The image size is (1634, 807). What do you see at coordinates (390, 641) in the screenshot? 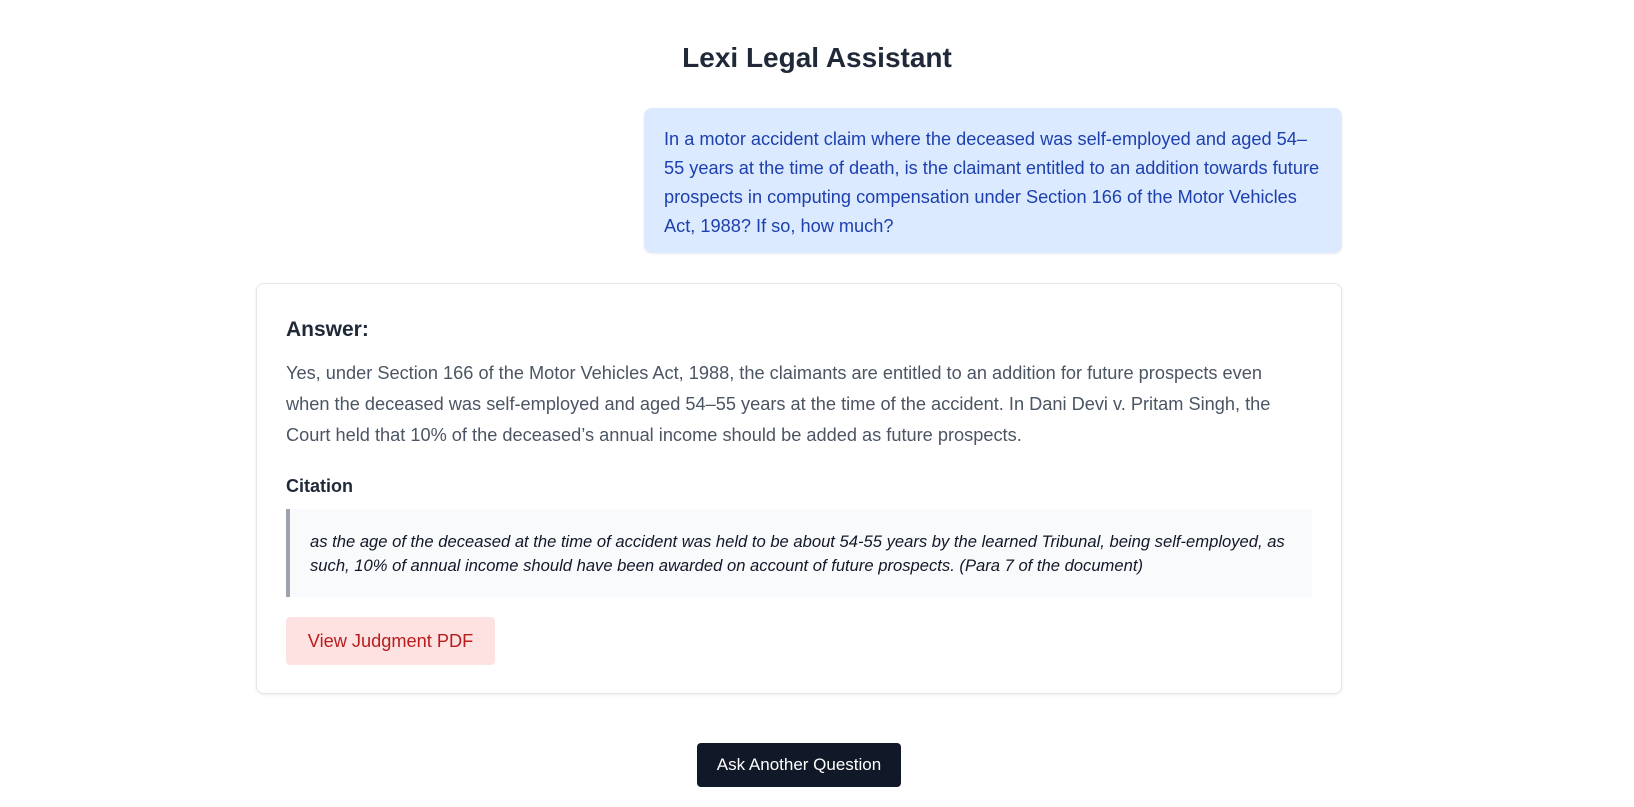
I see `view-judgment-pdf-button: View Judgment PDF` at bounding box center [390, 641].